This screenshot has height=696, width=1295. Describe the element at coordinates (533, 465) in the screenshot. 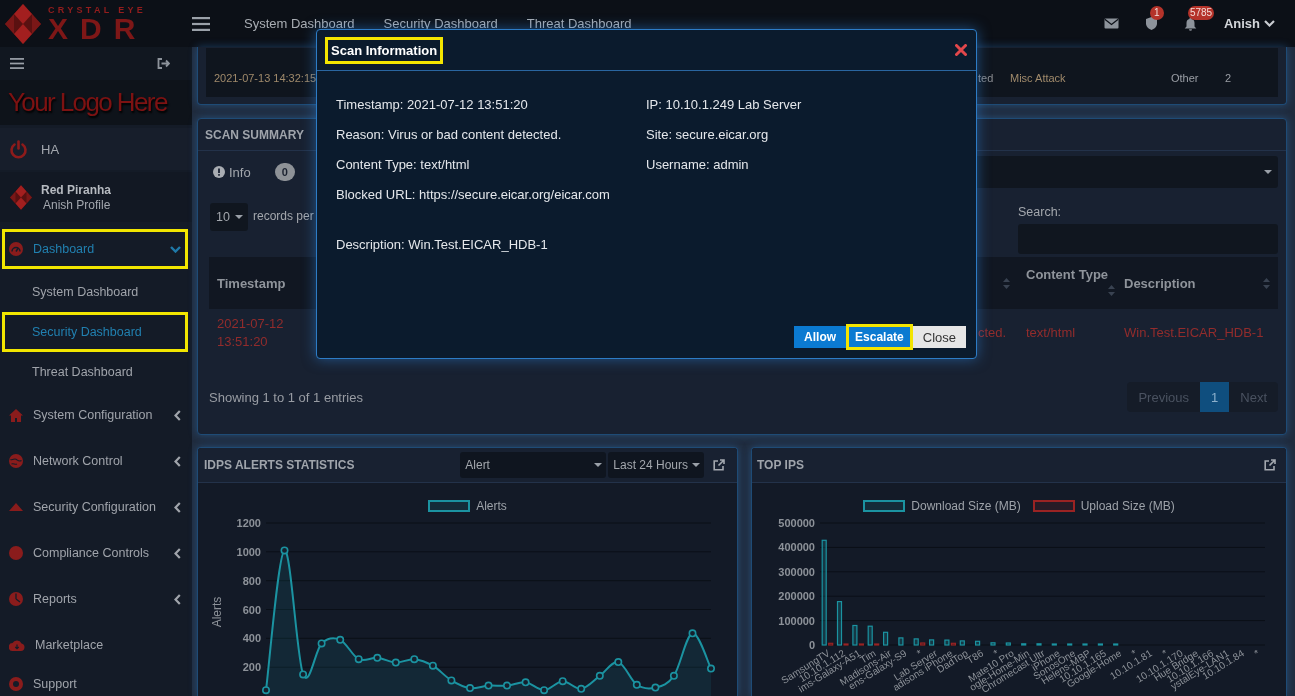

I see `select-field: Alert` at that location.